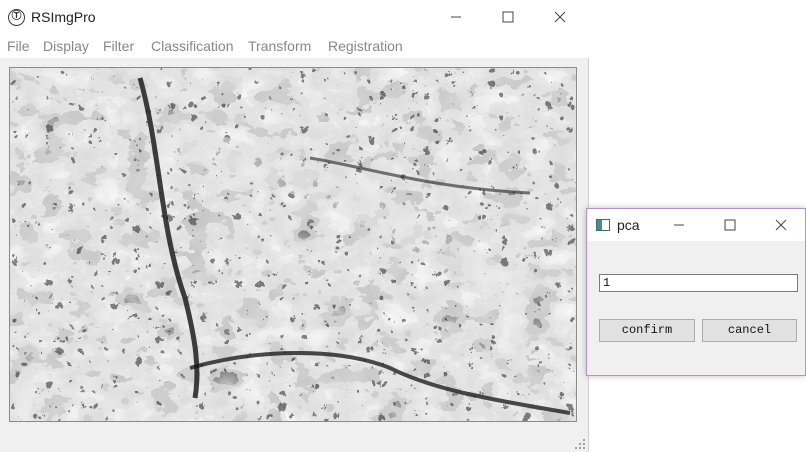 The height and width of the screenshot is (452, 806). I want to click on dialog-title: pca, so click(628, 225).